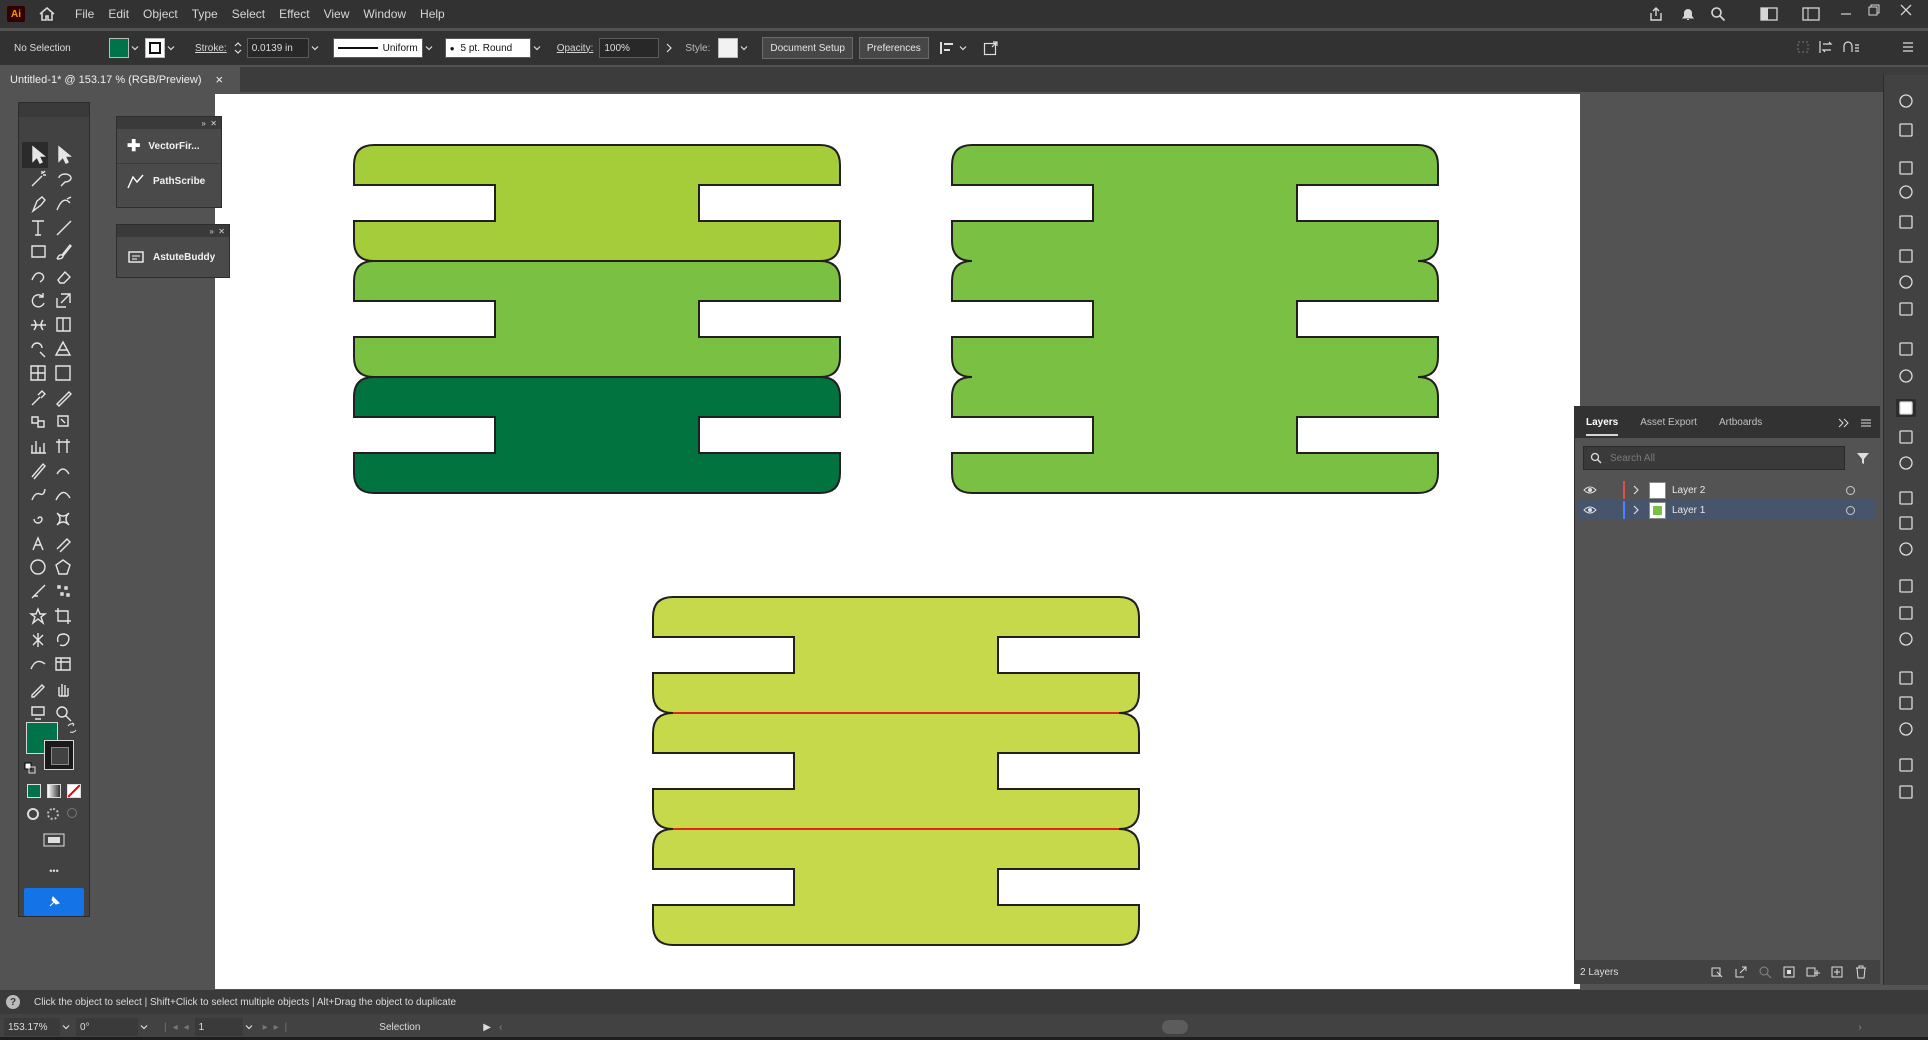 The height and width of the screenshot is (1040, 1928). What do you see at coordinates (38, 640) in the screenshot?
I see `puppet-warp-tool-icon` at bounding box center [38, 640].